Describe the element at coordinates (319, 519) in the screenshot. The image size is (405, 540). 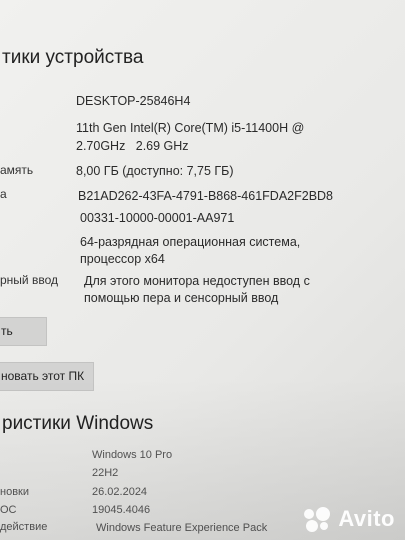
I see `avito-logo-icon` at that location.